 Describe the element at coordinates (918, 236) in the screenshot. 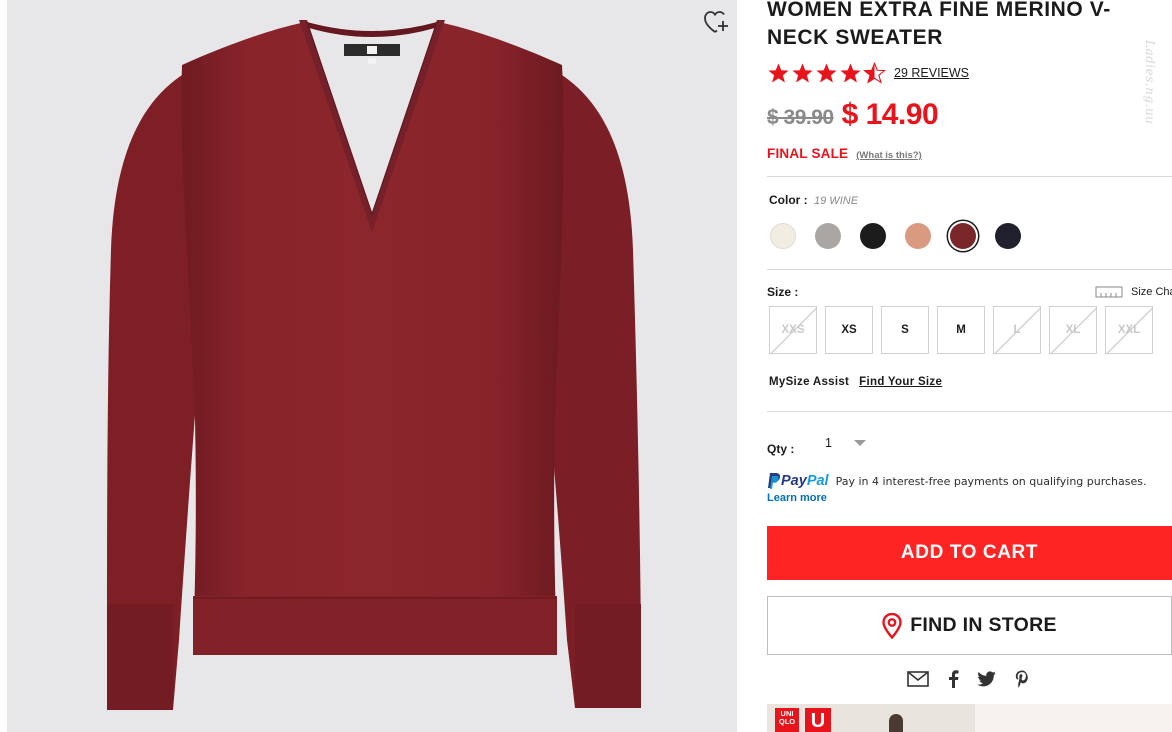

I see `color-swatch-pink` at that location.